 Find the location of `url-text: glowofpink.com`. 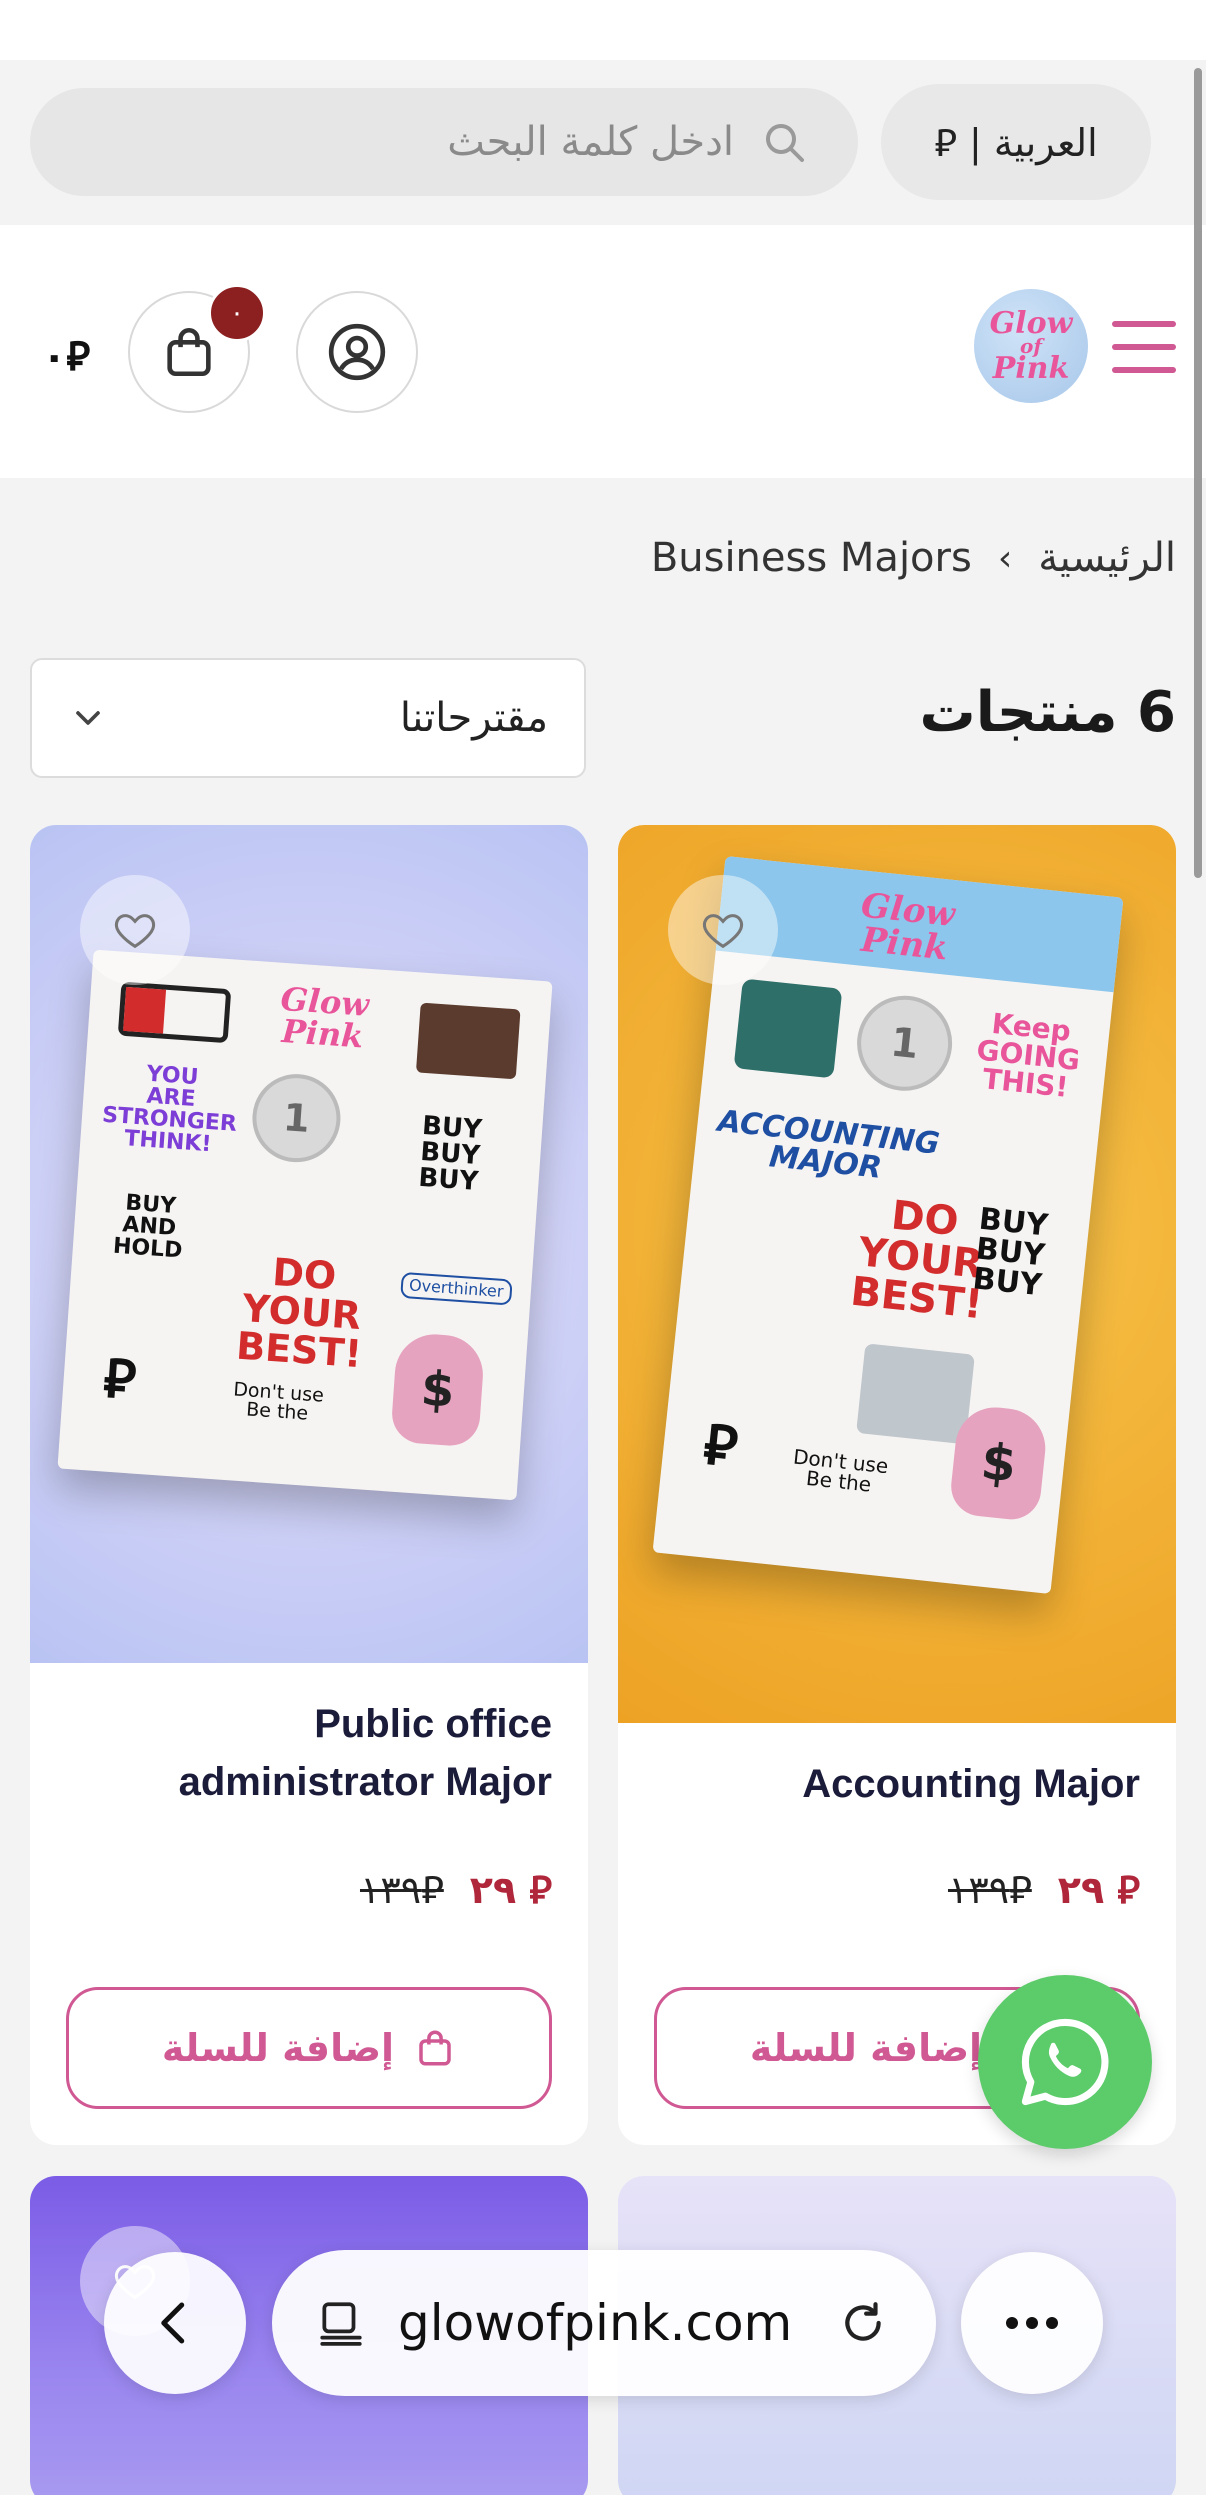

url-text: glowofpink.com is located at coordinates (595, 2323).